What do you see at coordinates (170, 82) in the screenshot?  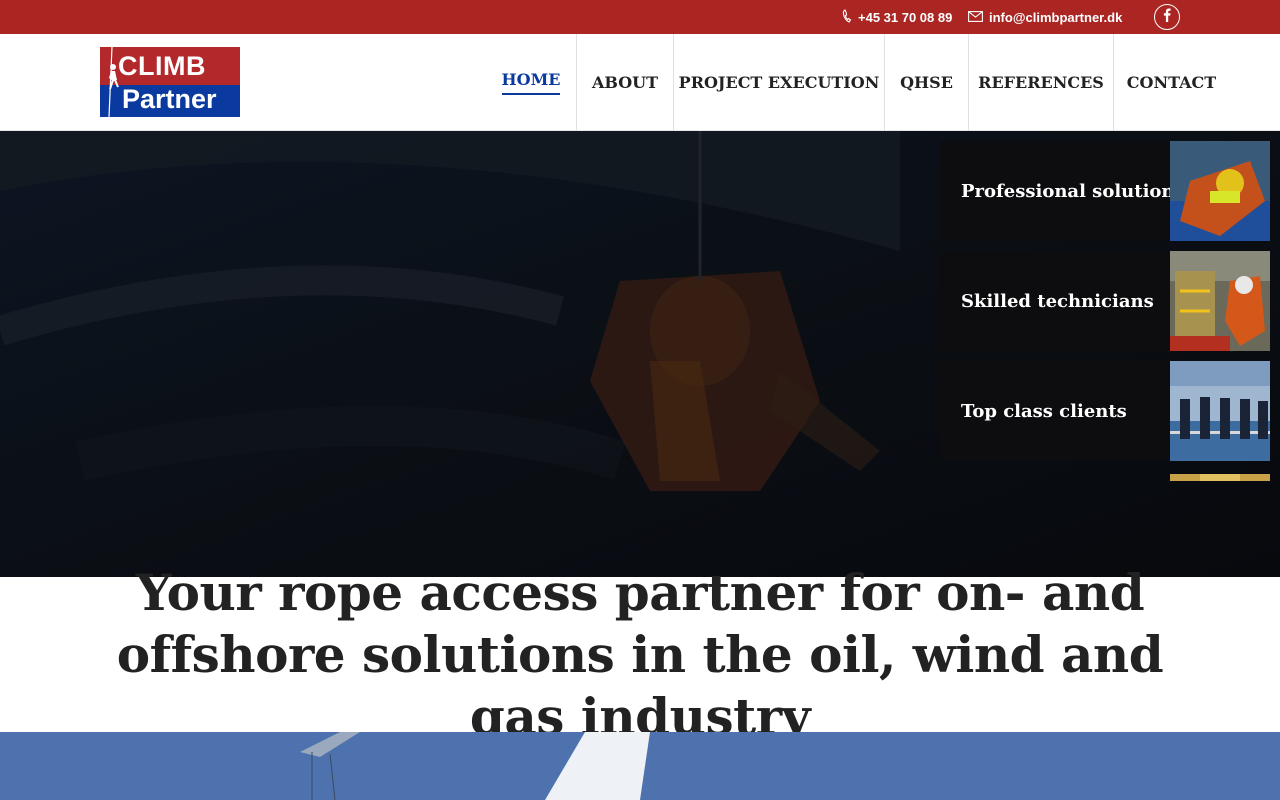 I see `logo: CLIMB Partner` at bounding box center [170, 82].